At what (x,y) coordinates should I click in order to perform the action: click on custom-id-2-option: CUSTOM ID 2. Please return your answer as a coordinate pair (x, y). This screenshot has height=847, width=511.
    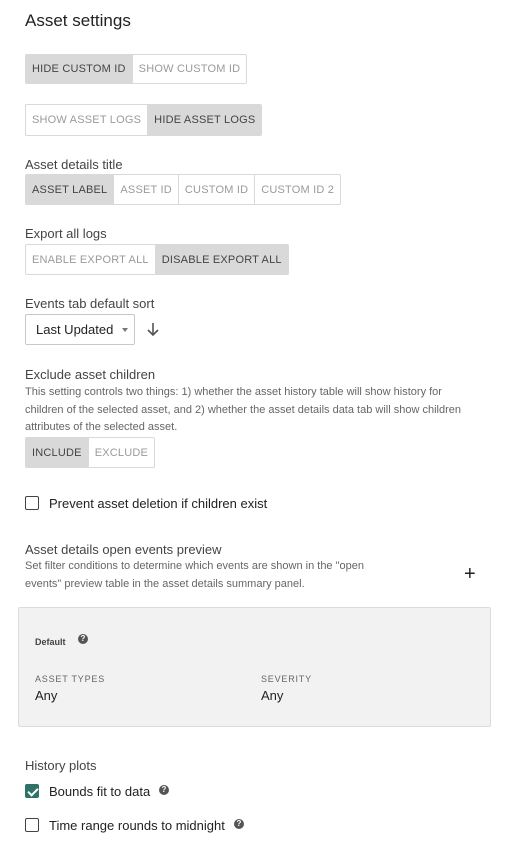
    Looking at the image, I should click on (297, 189).